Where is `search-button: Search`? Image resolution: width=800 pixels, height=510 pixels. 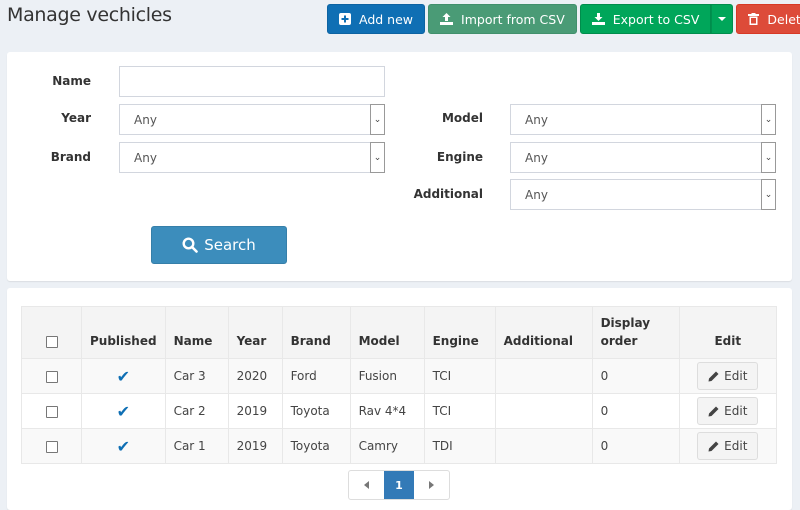 search-button: Search is located at coordinates (219, 245).